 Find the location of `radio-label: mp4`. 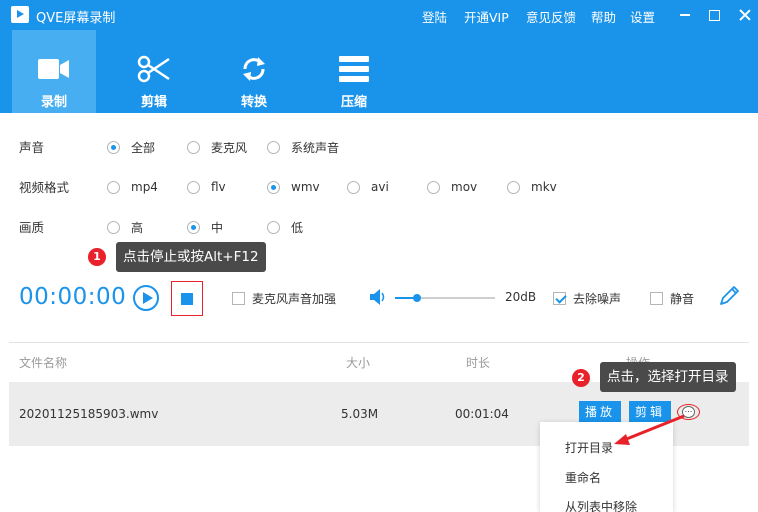

radio-label: mp4 is located at coordinates (144, 187).